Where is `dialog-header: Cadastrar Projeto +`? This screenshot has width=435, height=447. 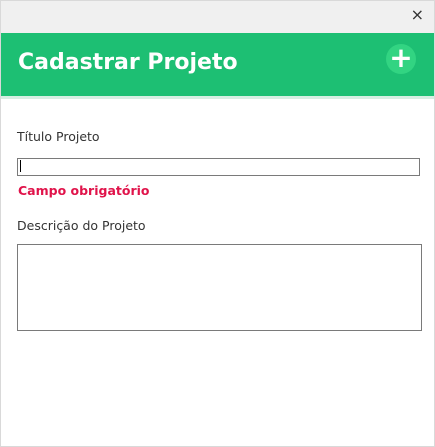
dialog-header: Cadastrar Projeto + is located at coordinates (217, 64).